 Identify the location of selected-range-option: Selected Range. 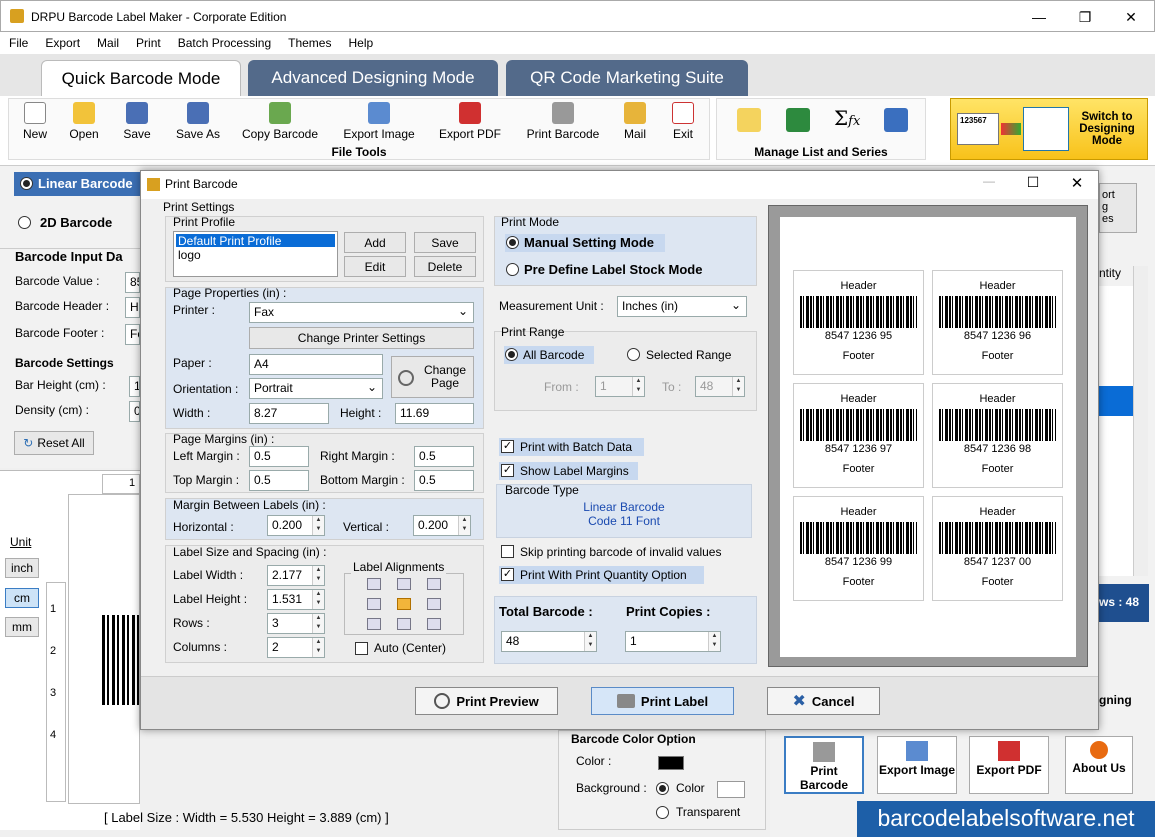
(687, 355).